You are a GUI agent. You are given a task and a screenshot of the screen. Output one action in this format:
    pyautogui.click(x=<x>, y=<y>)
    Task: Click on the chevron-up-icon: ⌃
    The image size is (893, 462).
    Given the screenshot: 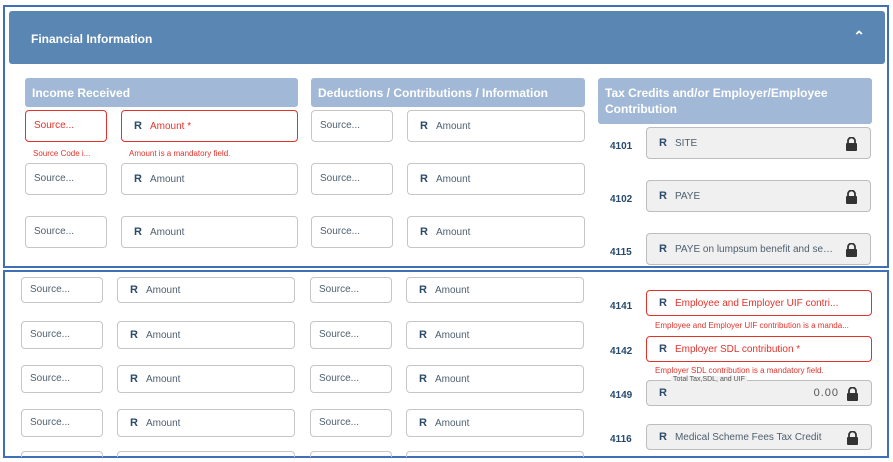 What is the action you would take?
    pyautogui.click(x=859, y=36)
    